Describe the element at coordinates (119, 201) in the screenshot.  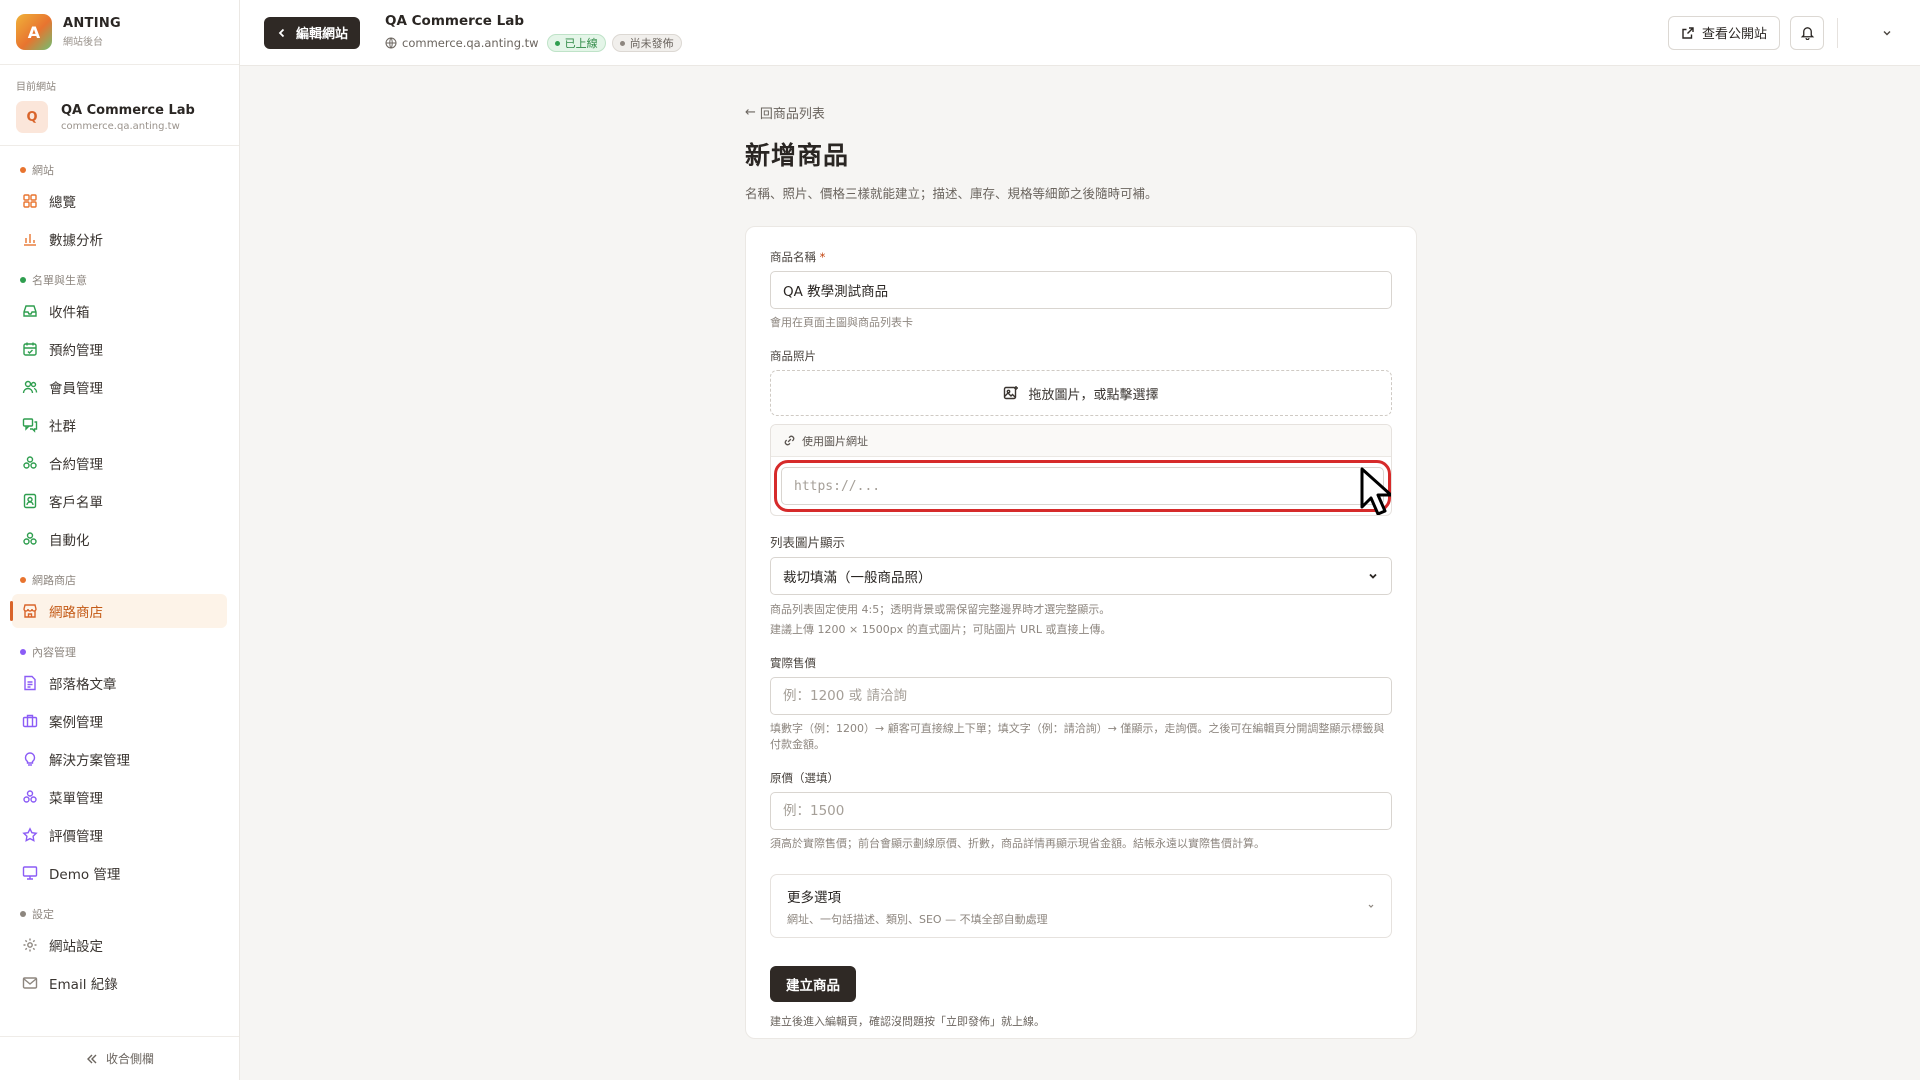
I see `sidebar-item-overview: 總覽` at that location.